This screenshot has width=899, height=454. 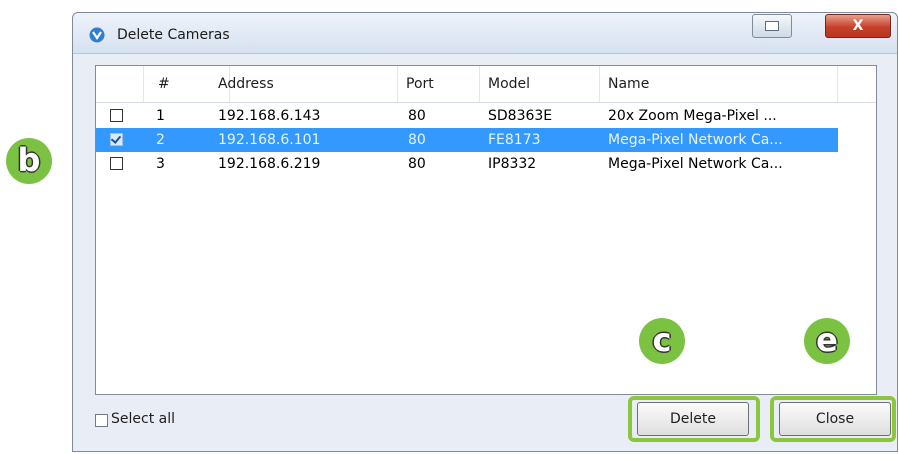 I want to click on cell-model: IP8332, so click(x=512, y=164).